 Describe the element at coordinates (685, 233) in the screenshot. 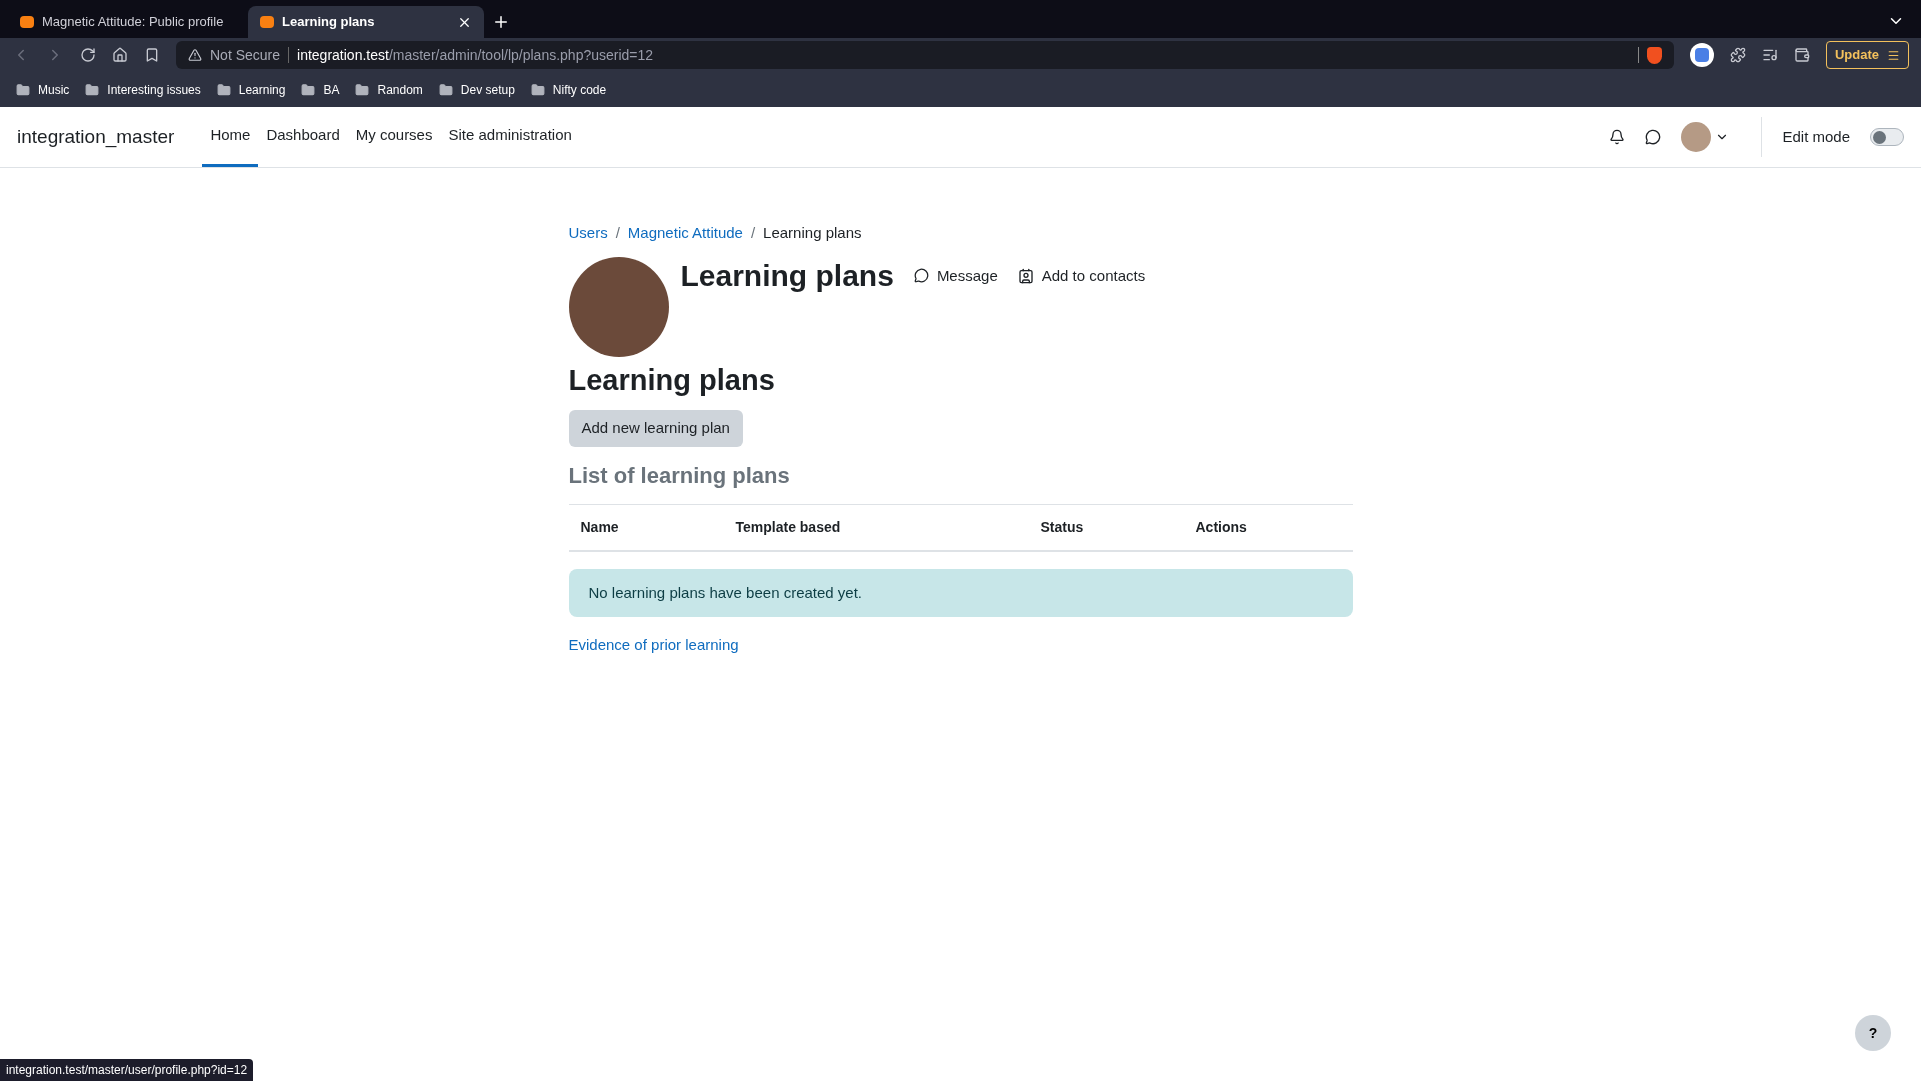

I see `breadcrumb-link: Magnetic Attitude` at that location.